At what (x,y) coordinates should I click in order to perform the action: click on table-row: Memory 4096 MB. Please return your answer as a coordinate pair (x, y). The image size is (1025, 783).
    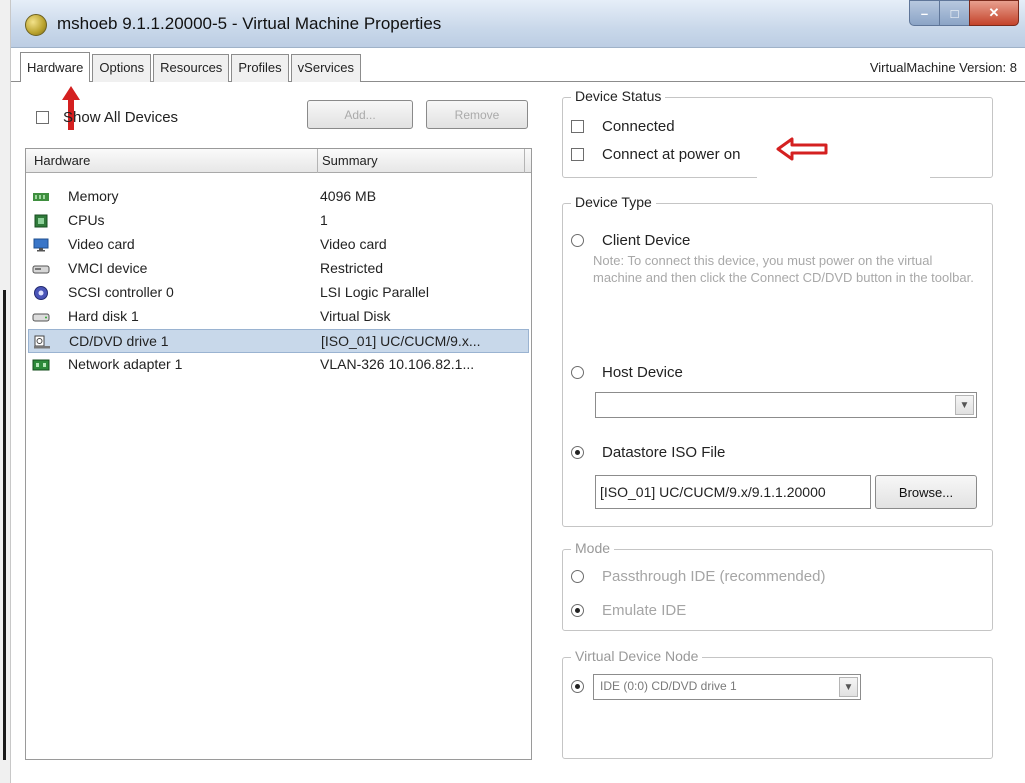
    Looking at the image, I should click on (278, 197).